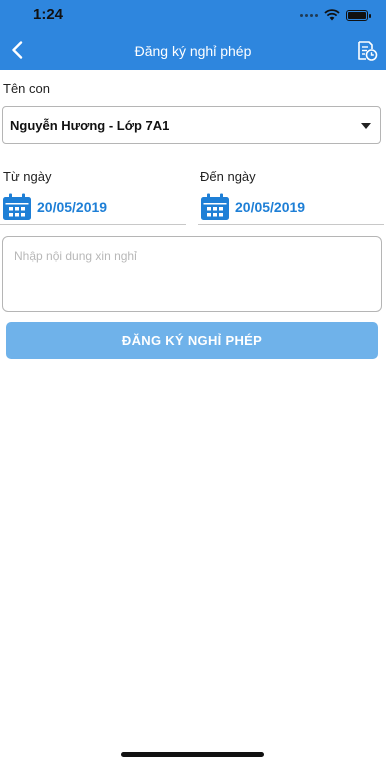  Describe the element at coordinates (191, 125) in the screenshot. I see `child-select: Nguyễn Hương - Lớp 7A1` at that location.